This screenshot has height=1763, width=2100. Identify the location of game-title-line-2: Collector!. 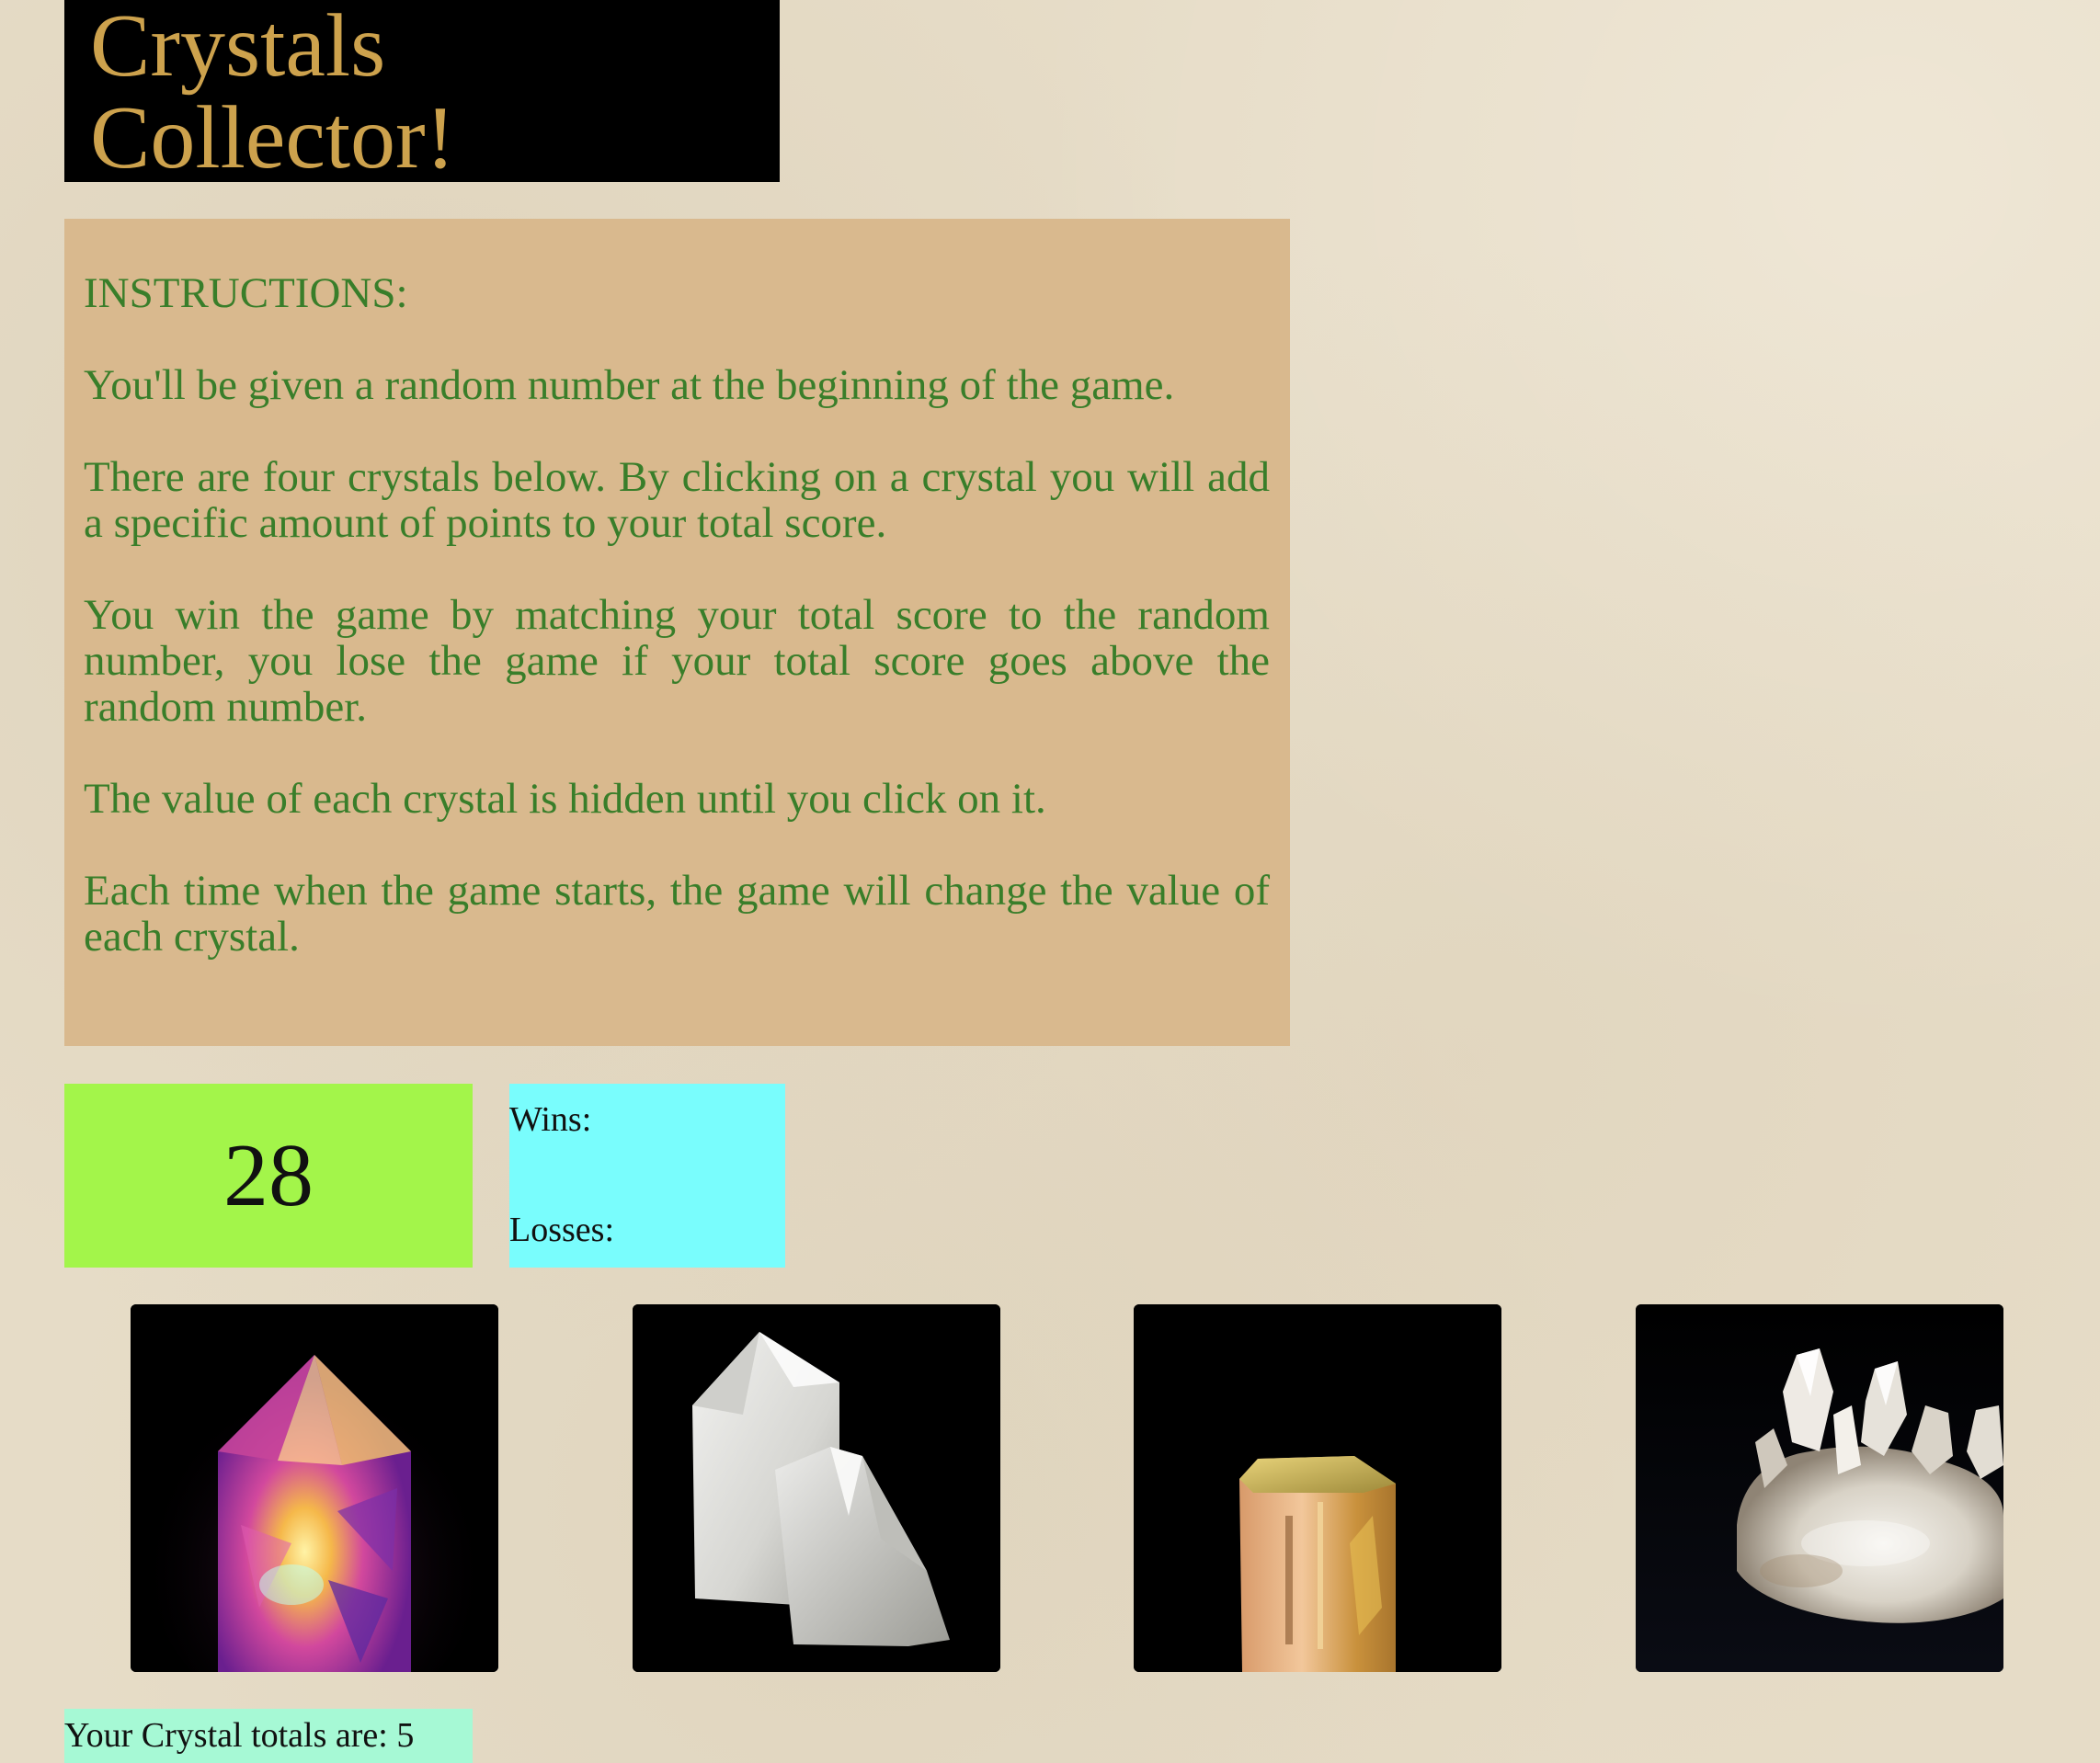
(273, 138).